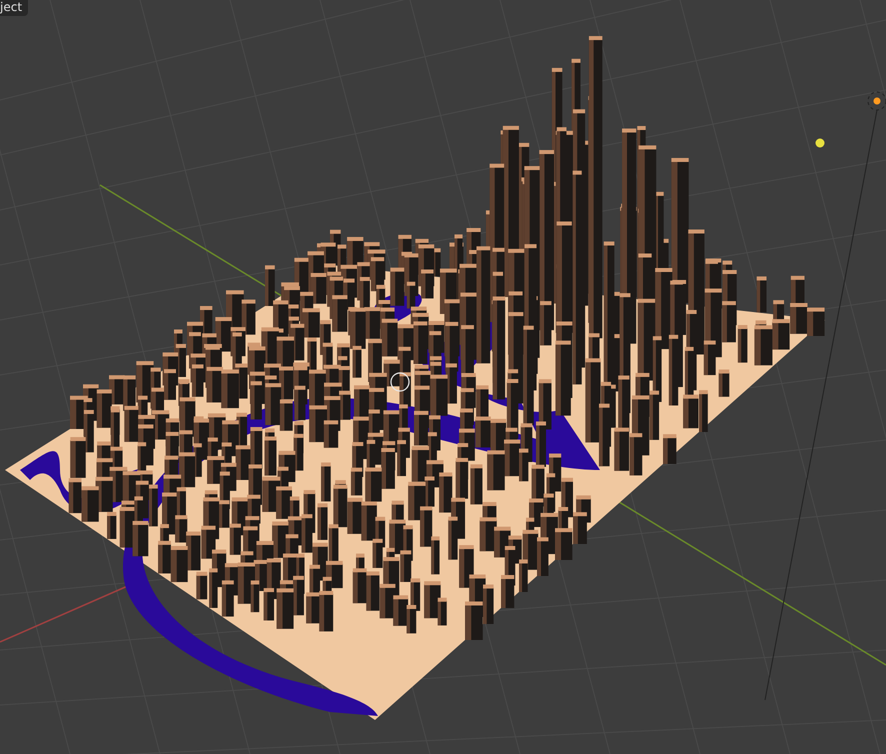 The image size is (886, 754). I want to click on mode-label: ject, so click(14, 8).